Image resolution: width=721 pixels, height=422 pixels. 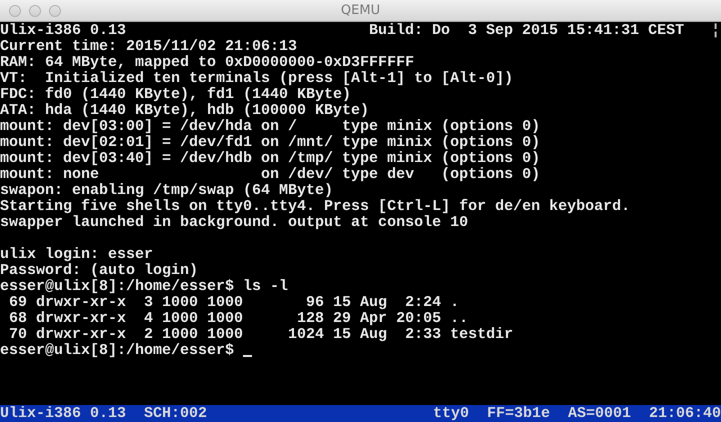 I want to click on console-line: Starting five shells on tty0..tty4. Press [Ctrl-L] for de/en keyboard., so click(x=315, y=207).